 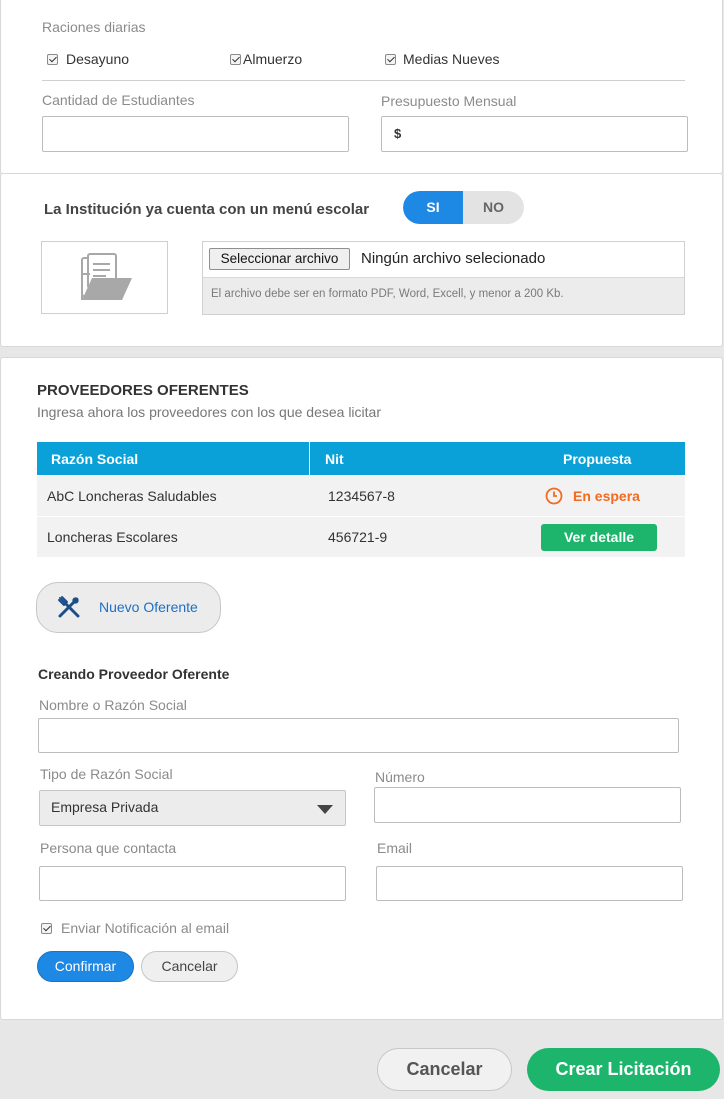 What do you see at coordinates (98, 59) in the screenshot?
I see `checkbox-desayuno-label: Desayuno` at bounding box center [98, 59].